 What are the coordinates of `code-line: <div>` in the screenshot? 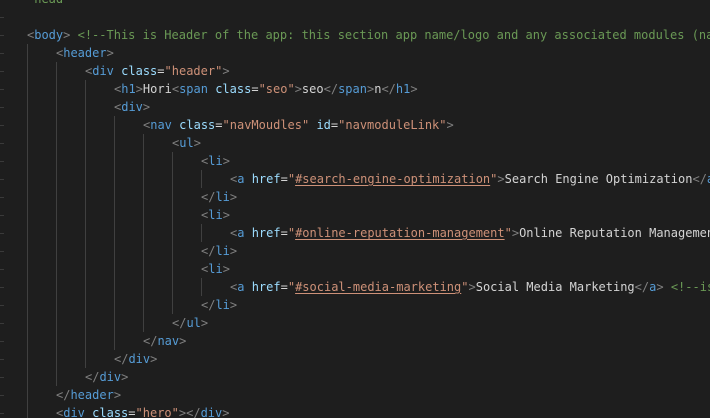 It's located at (355, 107).